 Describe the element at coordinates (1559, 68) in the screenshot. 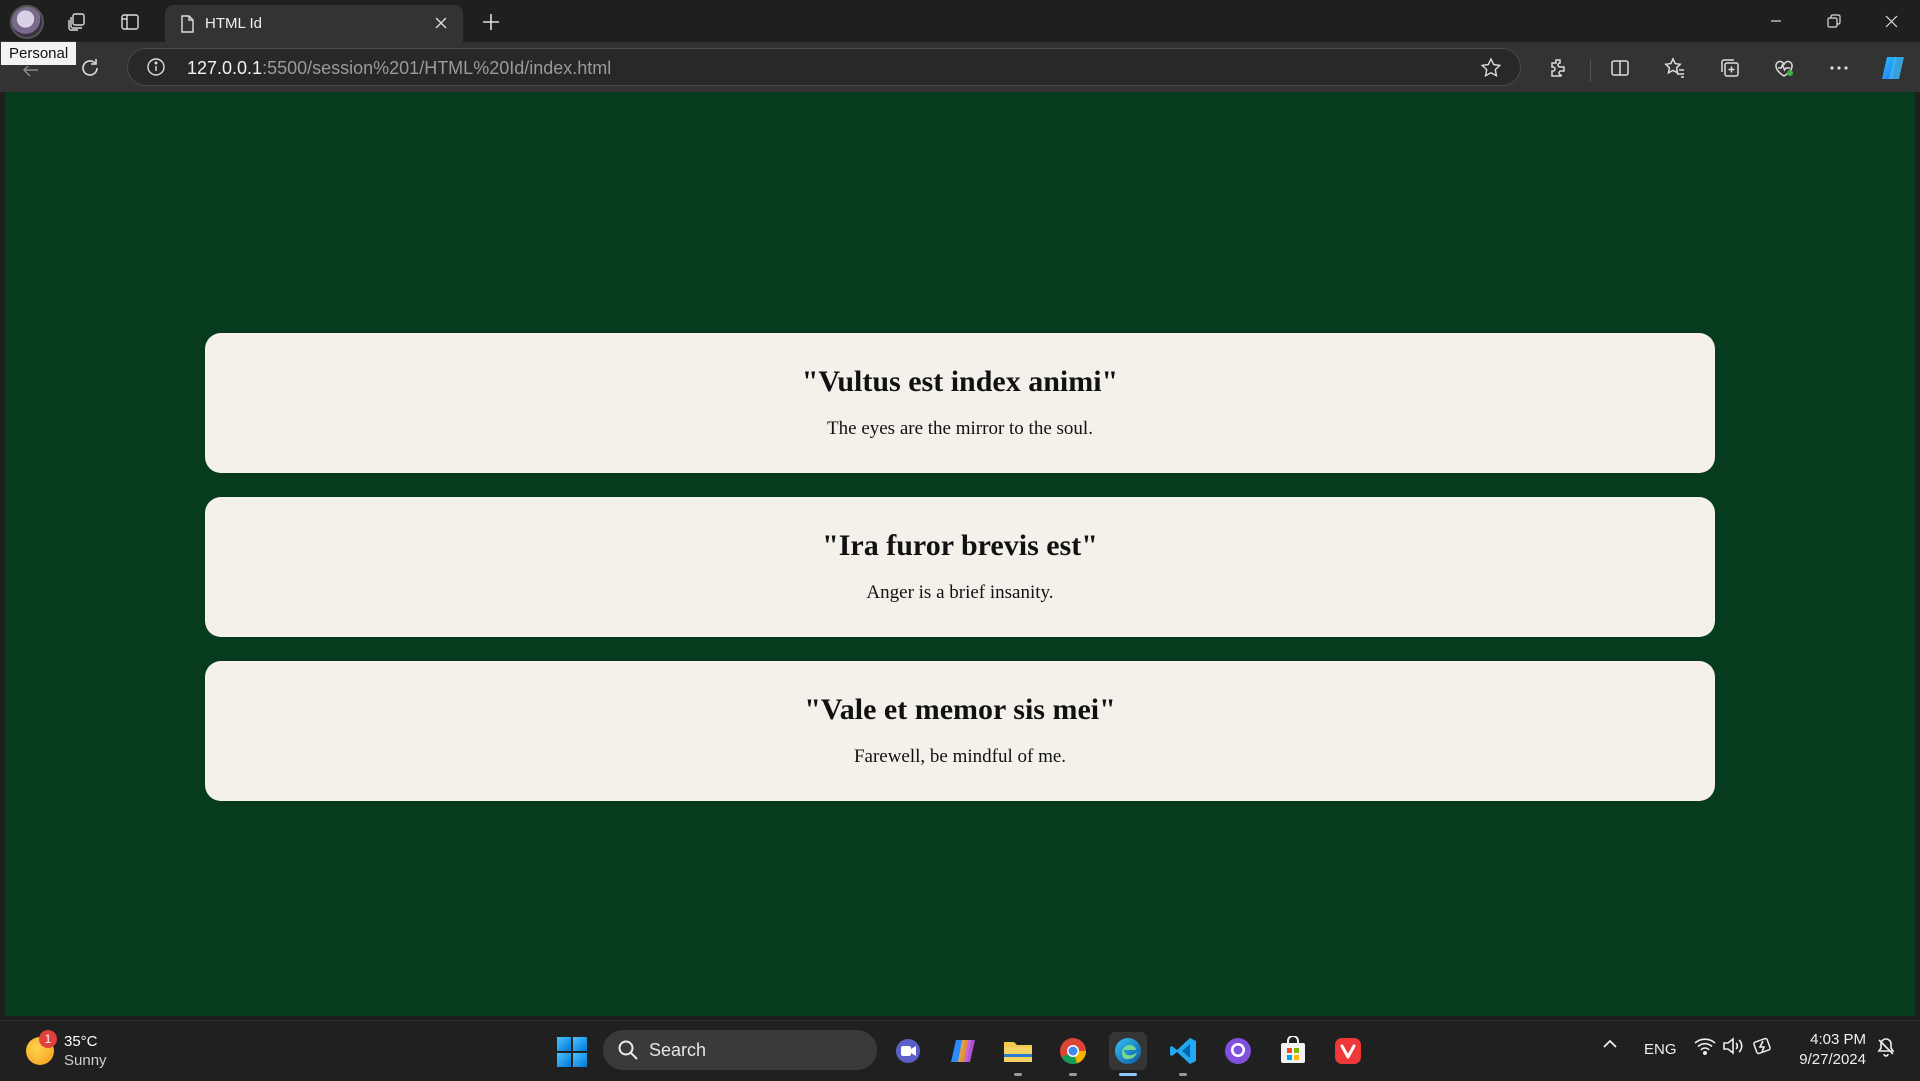

I see `extensions-icon` at that location.